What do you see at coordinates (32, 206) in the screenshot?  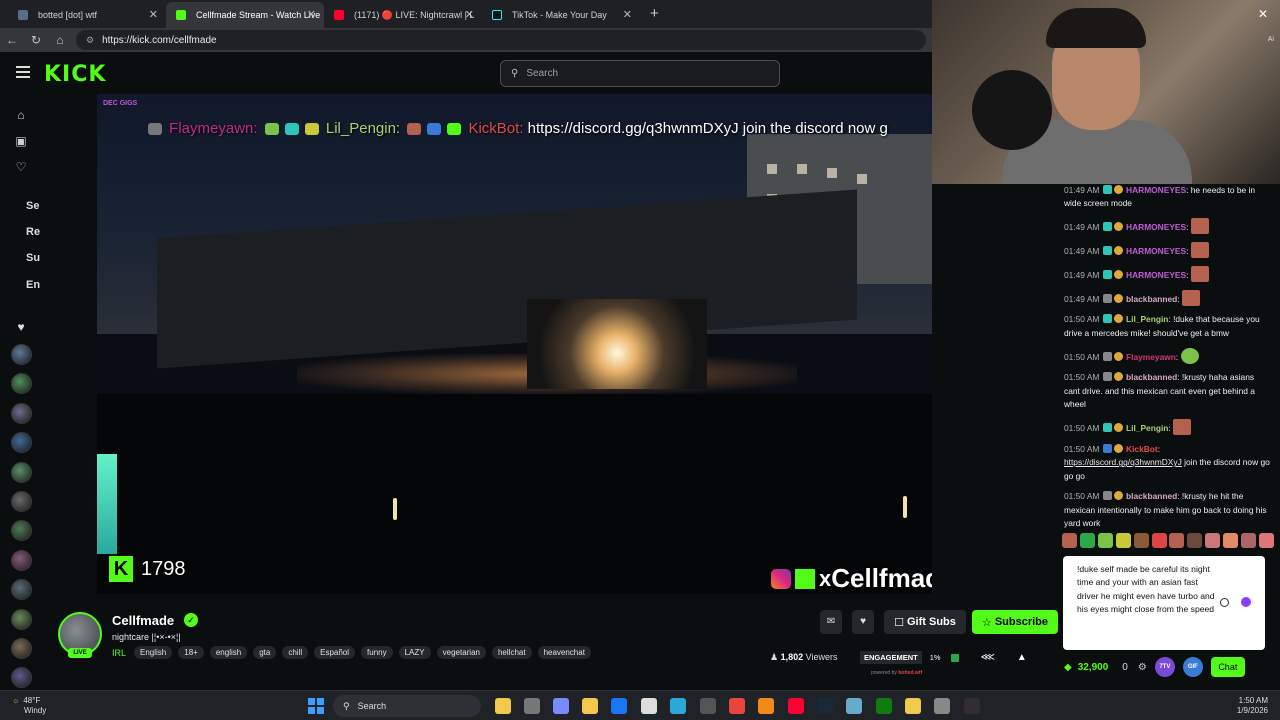 I see `sidebar-section-label: Se` at bounding box center [32, 206].